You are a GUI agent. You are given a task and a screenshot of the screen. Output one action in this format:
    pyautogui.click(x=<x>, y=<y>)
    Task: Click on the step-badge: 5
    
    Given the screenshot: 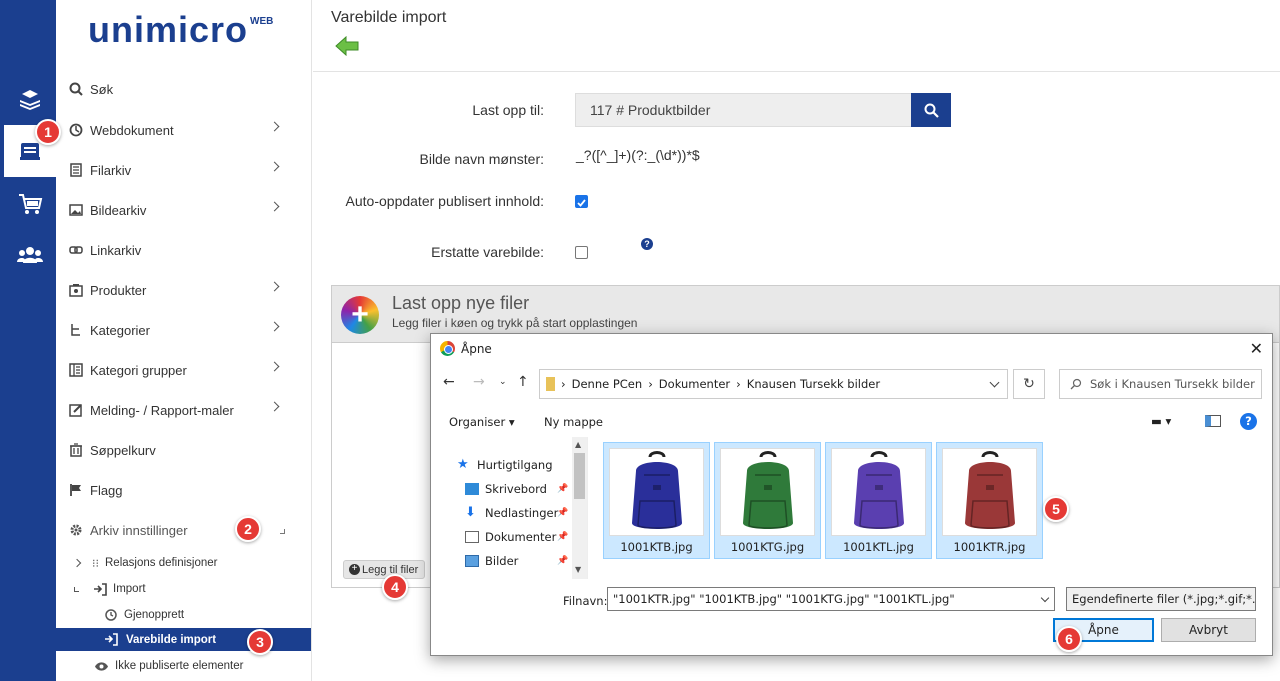 What is the action you would take?
    pyautogui.click(x=1056, y=509)
    